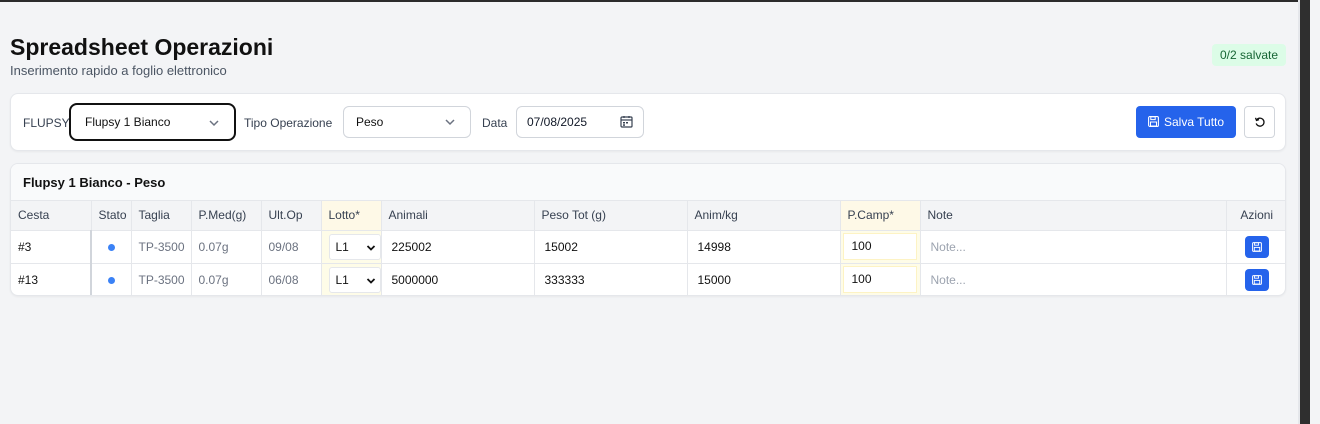  What do you see at coordinates (407, 122) in the screenshot?
I see `tipo-operazione-select: Peso` at bounding box center [407, 122].